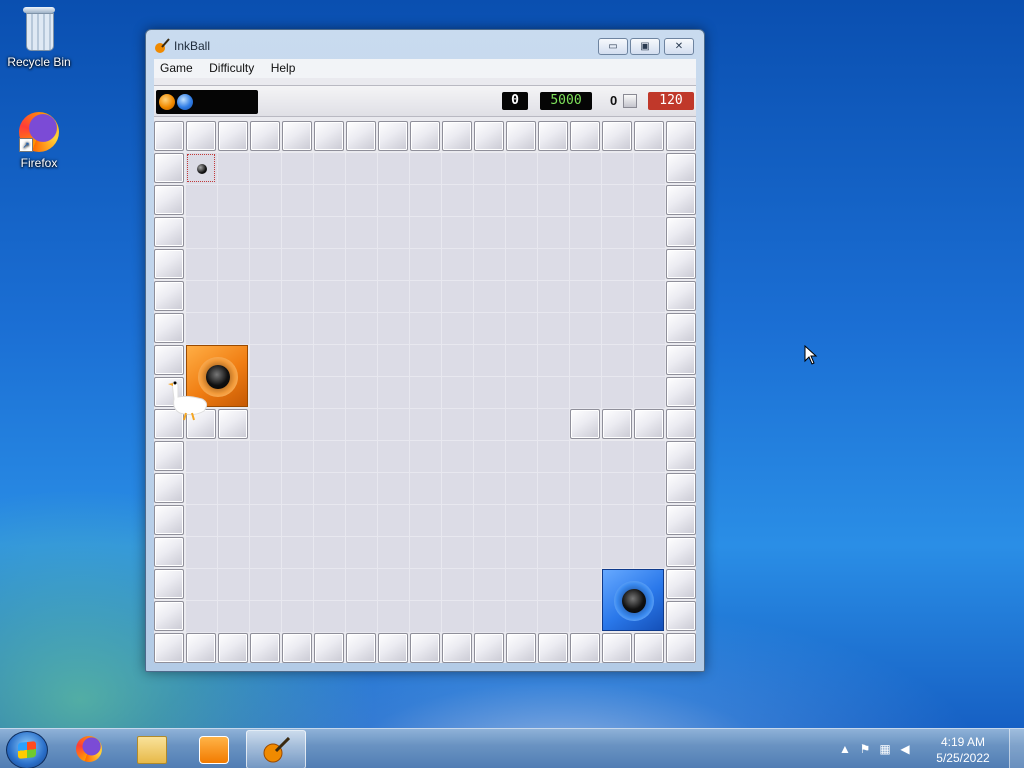  What do you see at coordinates (963, 750) in the screenshot?
I see `clock: 4:19 AM 5/25/2022` at bounding box center [963, 750].